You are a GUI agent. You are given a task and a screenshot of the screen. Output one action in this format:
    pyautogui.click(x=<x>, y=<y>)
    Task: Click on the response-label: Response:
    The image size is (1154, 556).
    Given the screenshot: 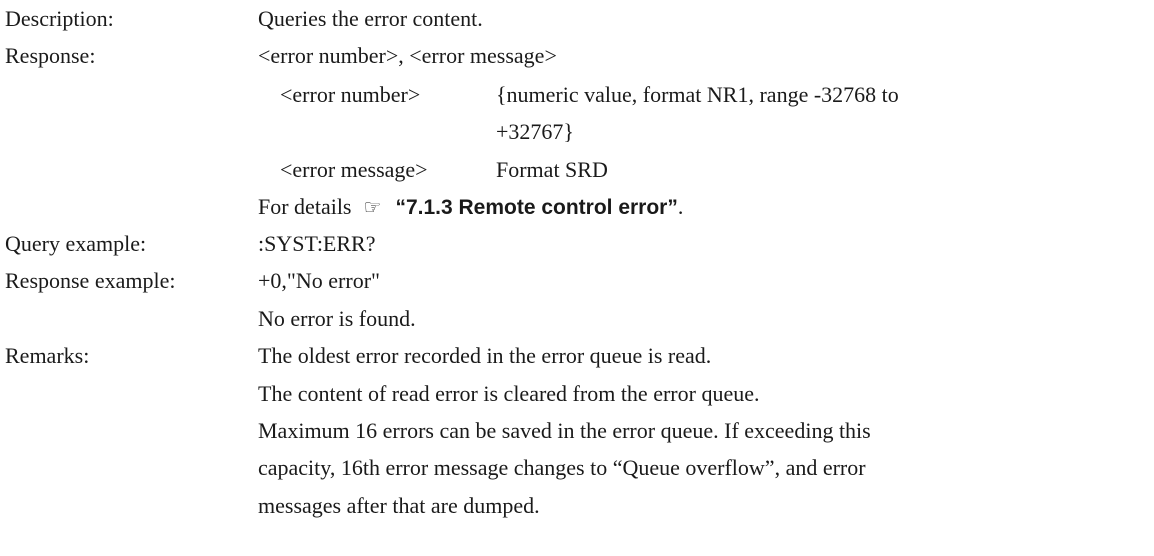 What is the action you would take?
    pyautogui.click(x=50, y=55)
    